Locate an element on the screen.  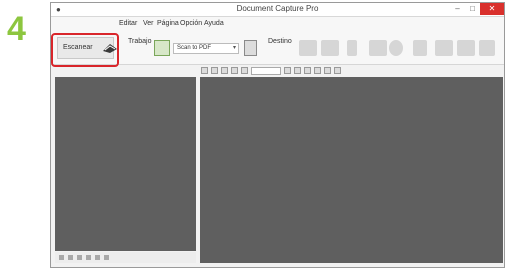
text-icon is located at coordinates (317, 70).